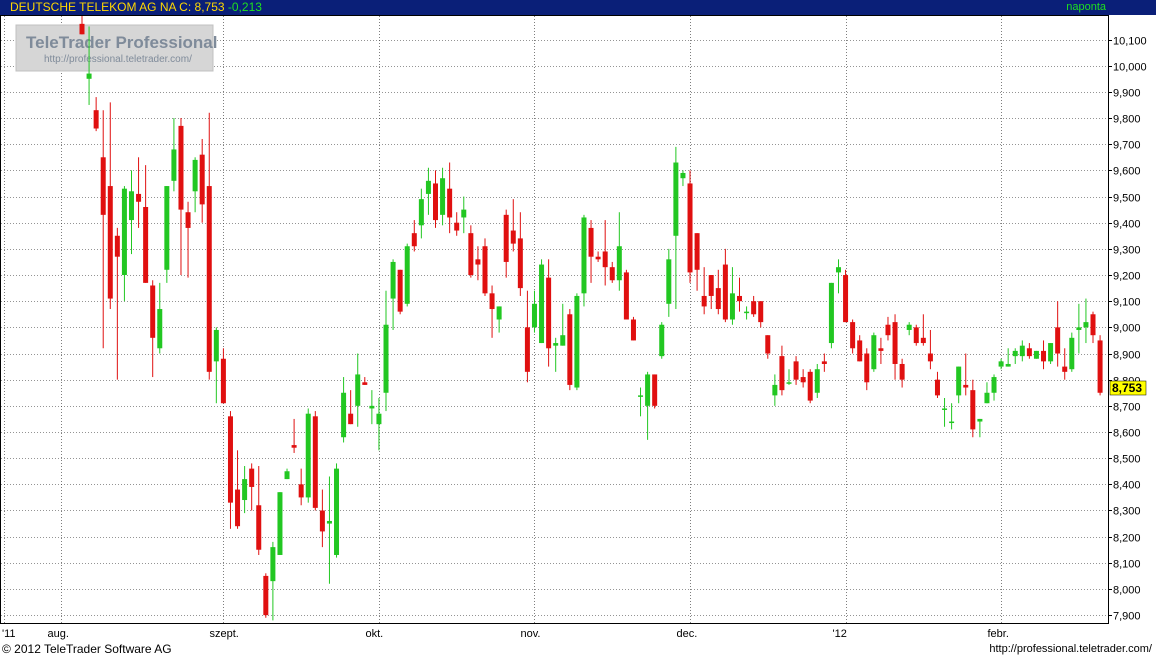 The image size is (1156, 659). I want to click on y-tick-label: 8,700, so click(1127, 408).